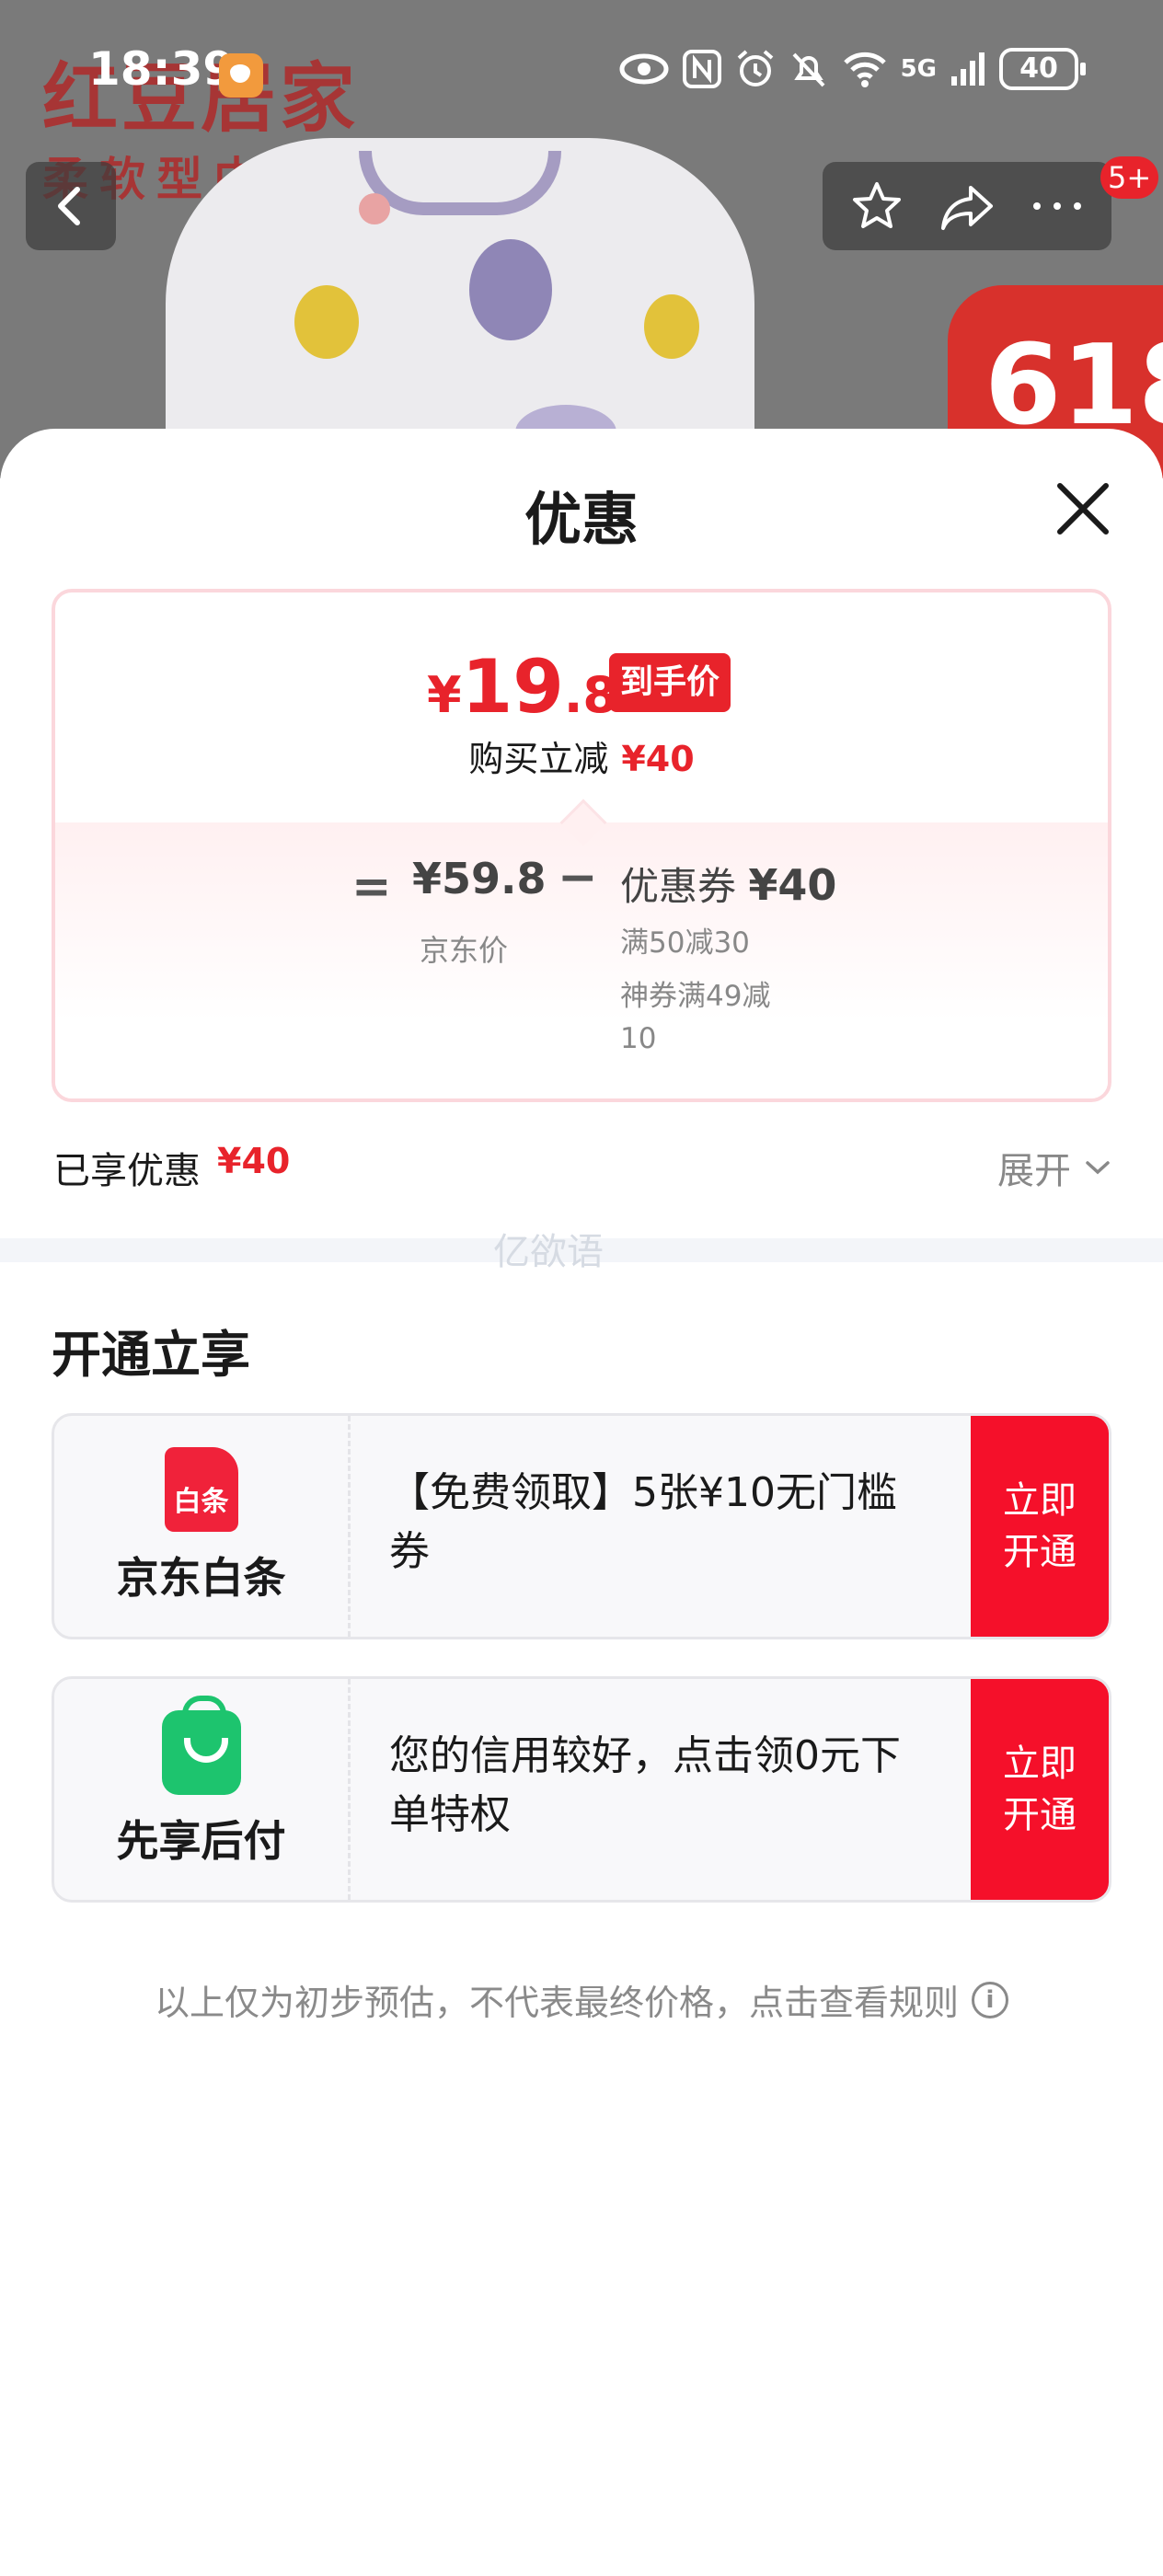  I want to click on share-arrow-icon, so click(967, 208).